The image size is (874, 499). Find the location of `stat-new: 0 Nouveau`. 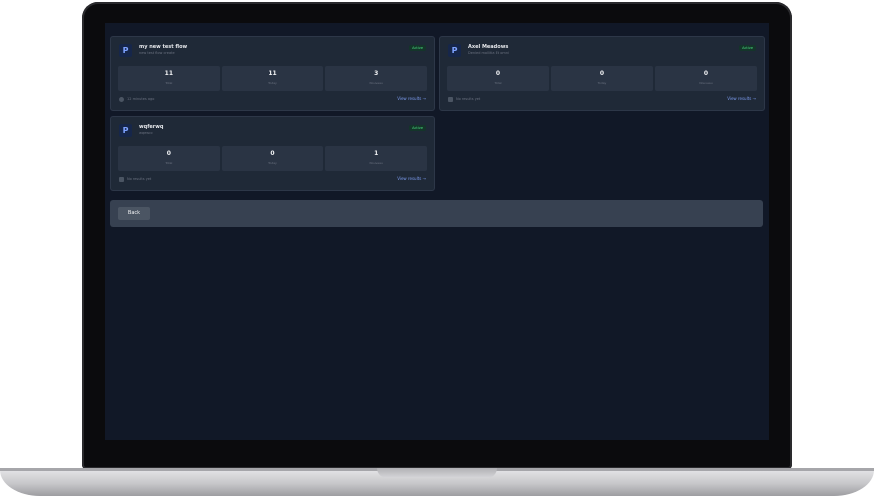

stat-new: 0 Nouveau is located at coordinates (706, 78).